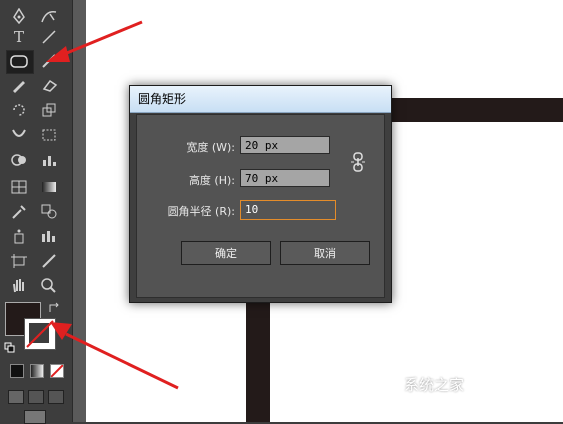  Describe the element at coordinates (226, 253) in the screenshot. I see `ok-button: 确定` at that location.